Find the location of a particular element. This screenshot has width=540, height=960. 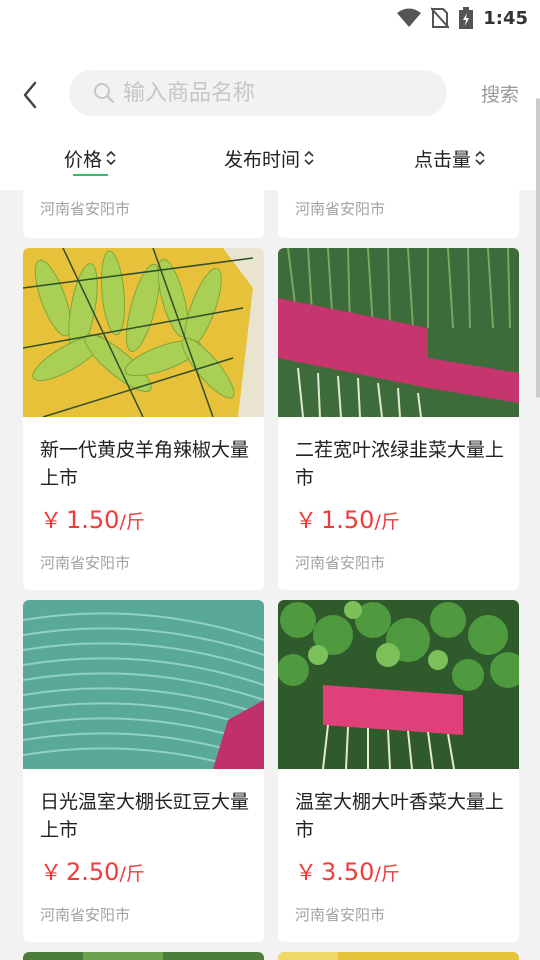

product-price: ￥ 3.50 /斤 is located at coordinates (347, 871).